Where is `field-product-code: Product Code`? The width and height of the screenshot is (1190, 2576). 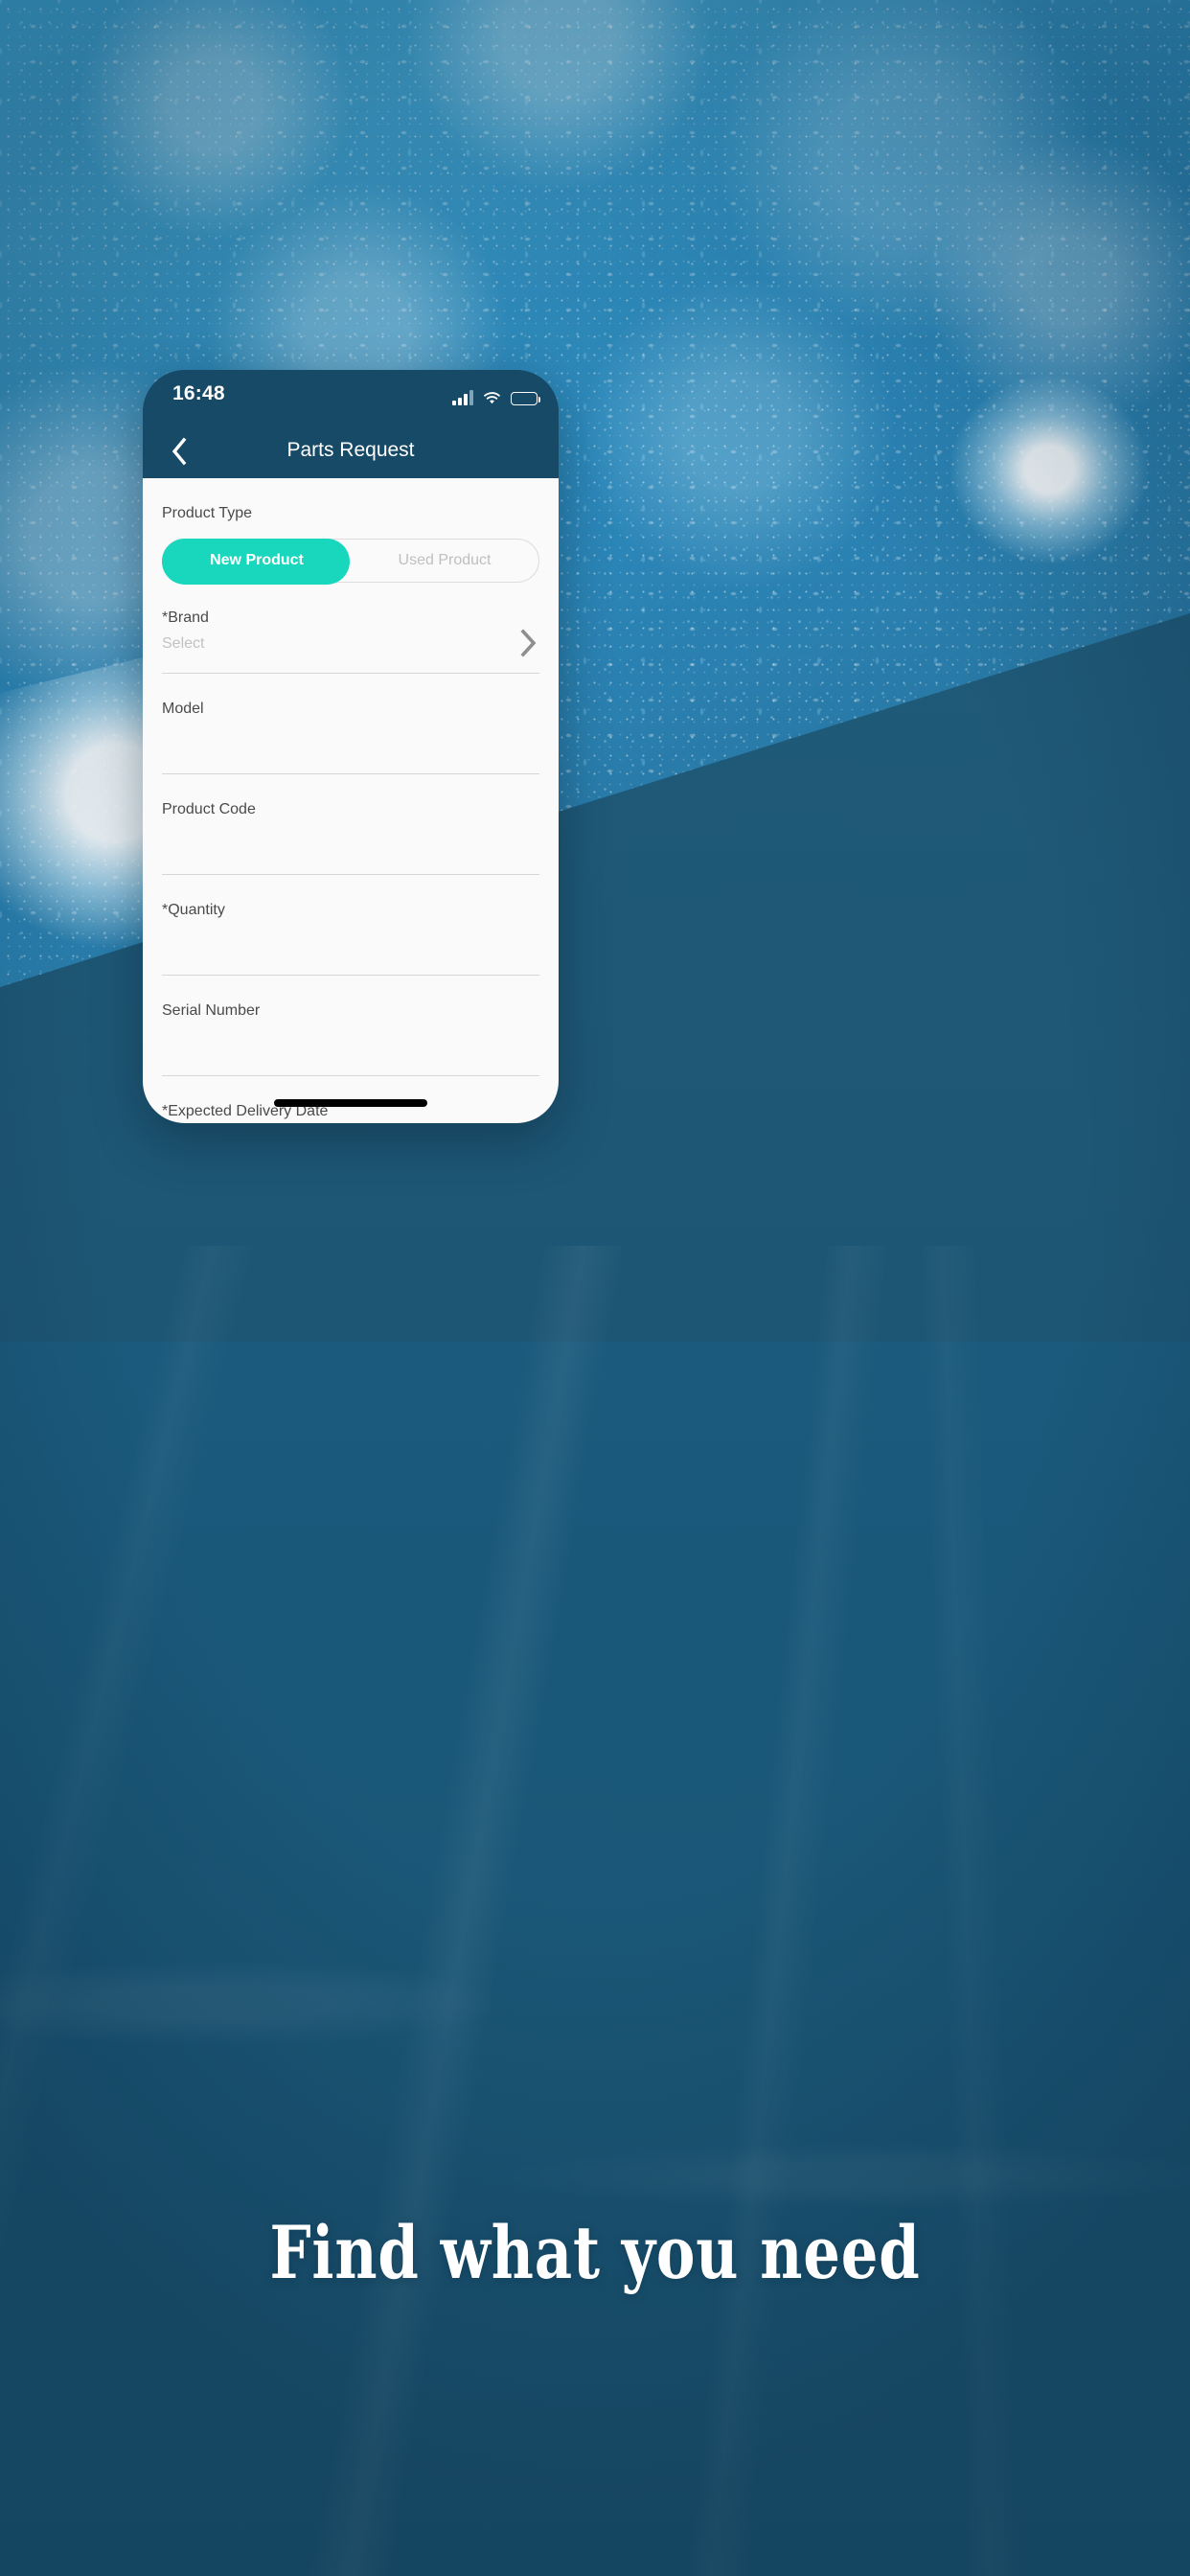
field-product-code: Product Code is located at coordinates (350, 824).